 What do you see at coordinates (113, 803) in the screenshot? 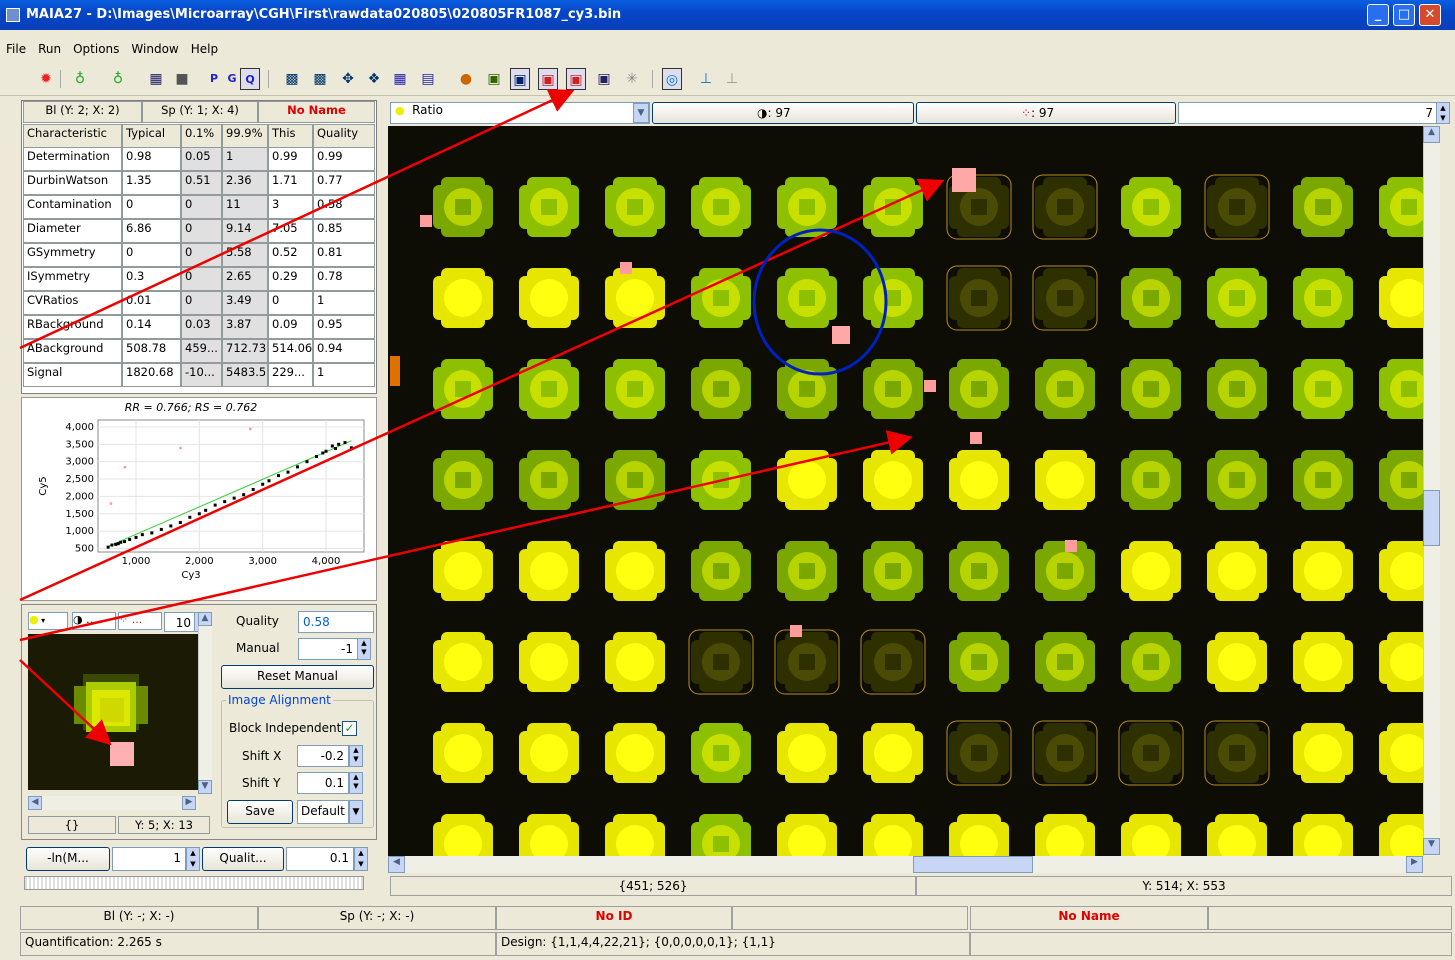
I see `spot-hscroll` at bounding box center [113, 803].